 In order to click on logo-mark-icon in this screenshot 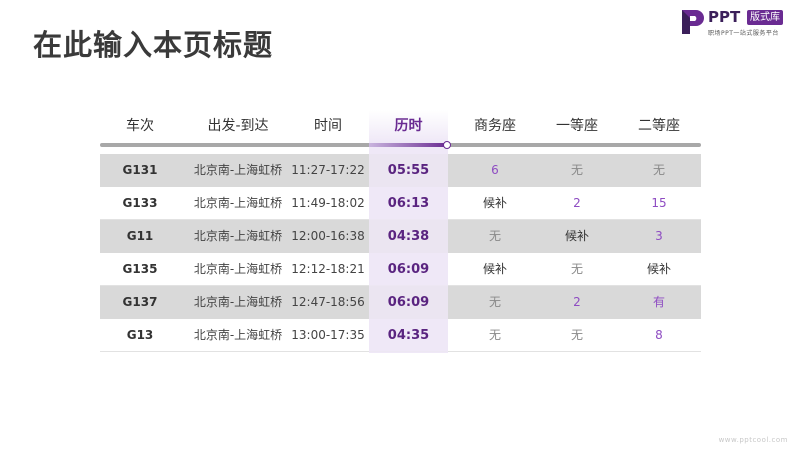, I will do `click(693, 22)`.